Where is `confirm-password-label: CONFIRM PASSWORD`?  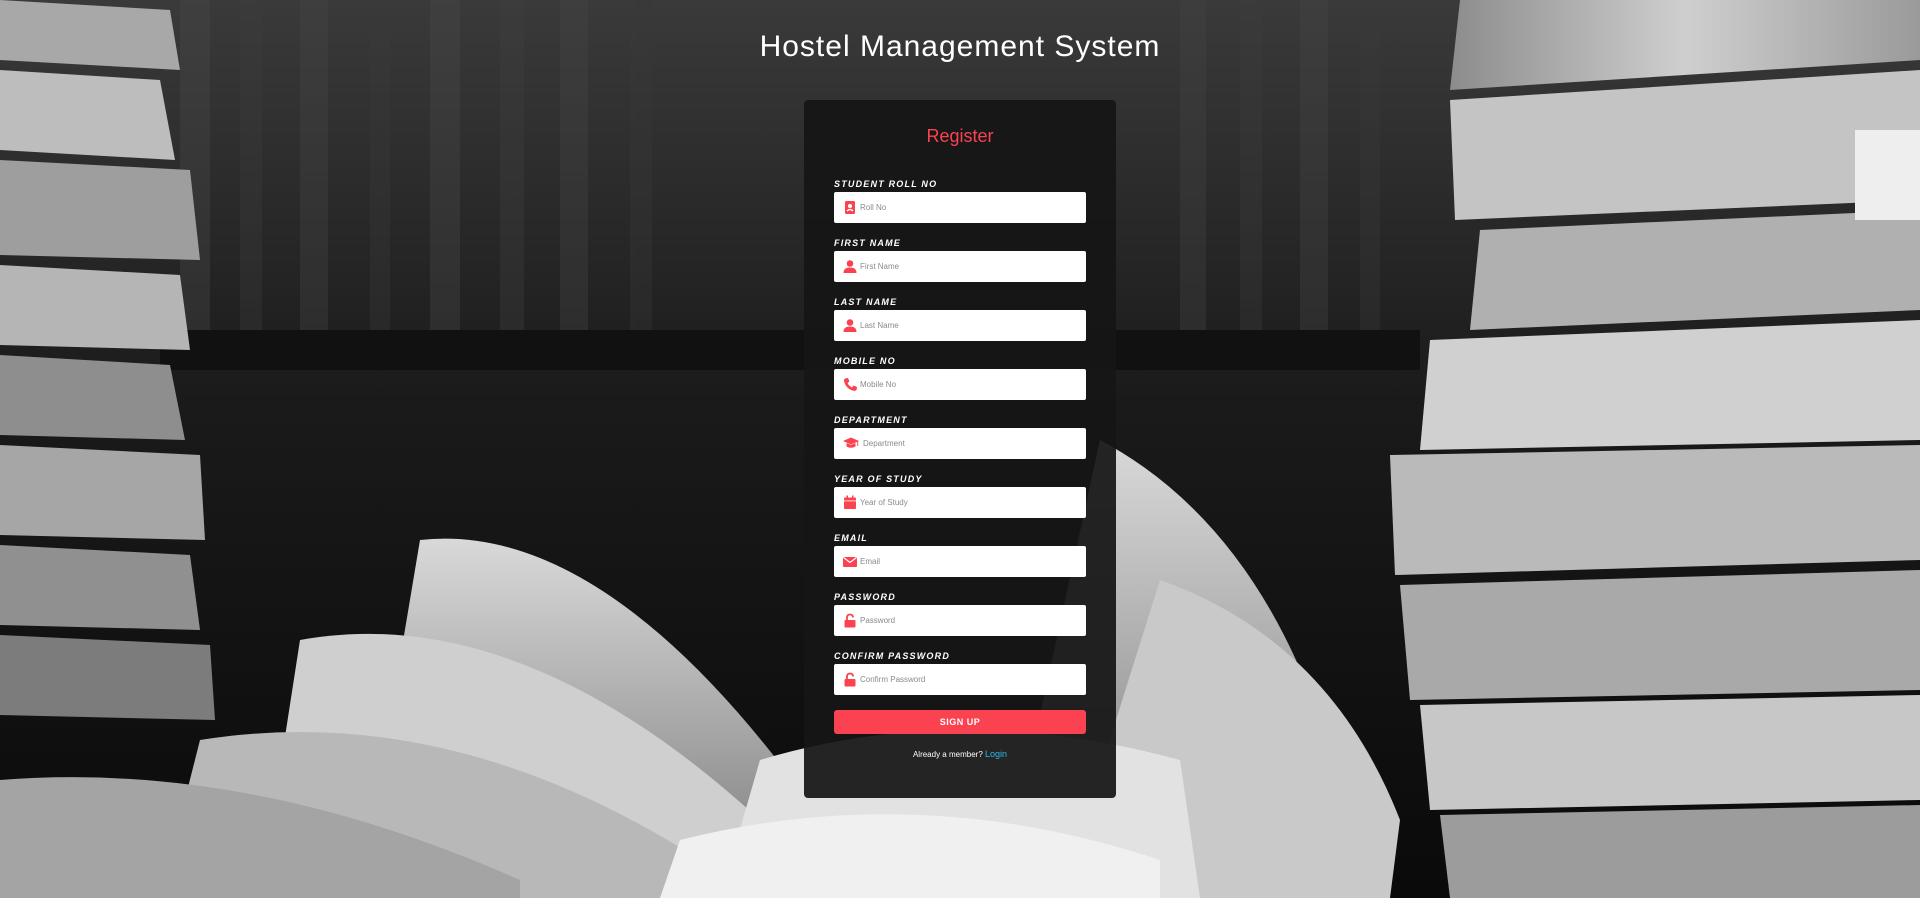
confirm-password-label: CONFIRM PASSWORD is located at coordinates (892, 656).